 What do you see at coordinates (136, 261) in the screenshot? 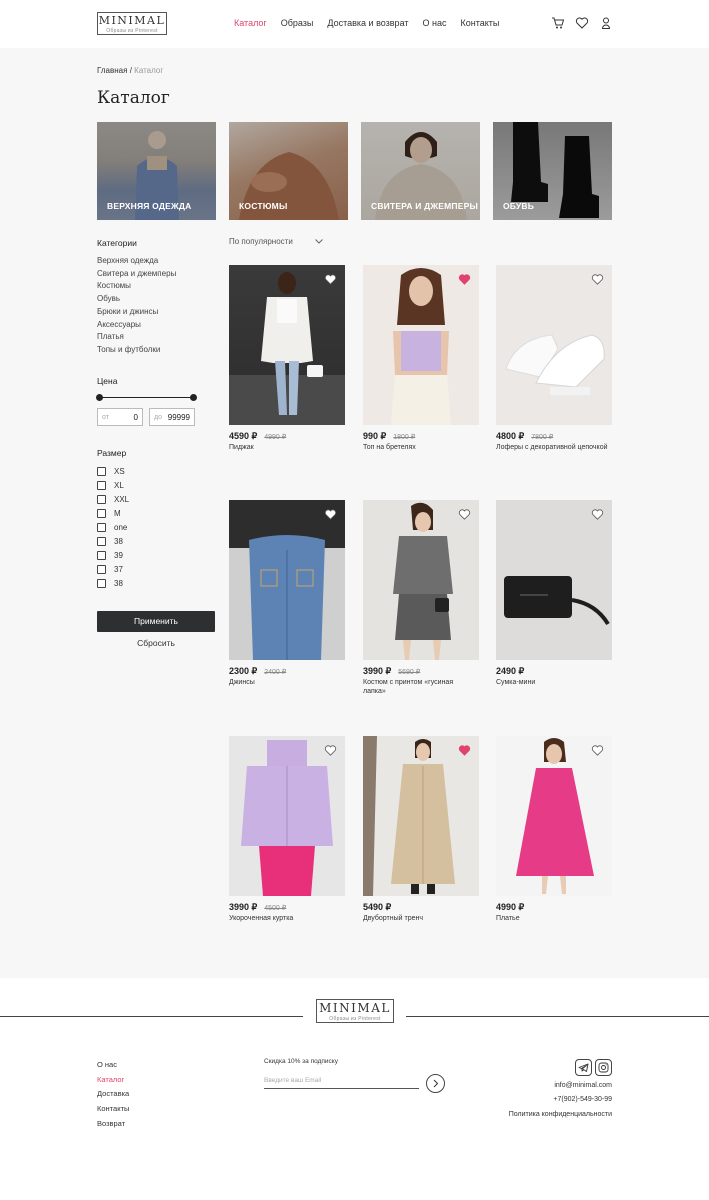
I see `category-link: Верхняя одежда` at bounding box center [136, 261].